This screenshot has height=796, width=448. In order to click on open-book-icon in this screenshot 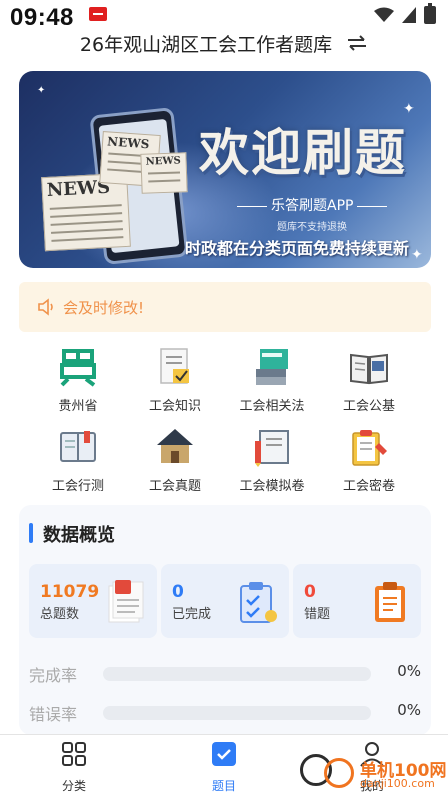, I will do `click(369, 367)`.